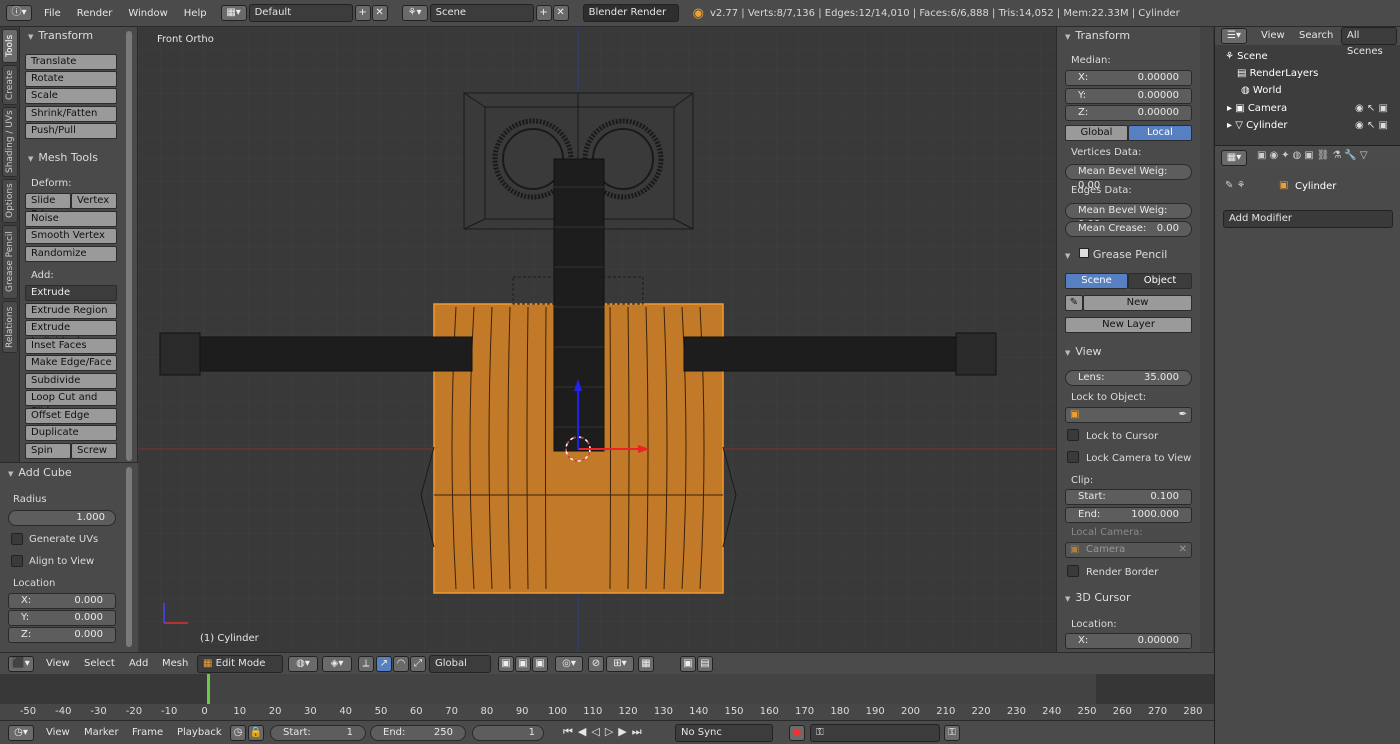  I want to click on inset-faces-button: Inset Faces, so click(71, 346).